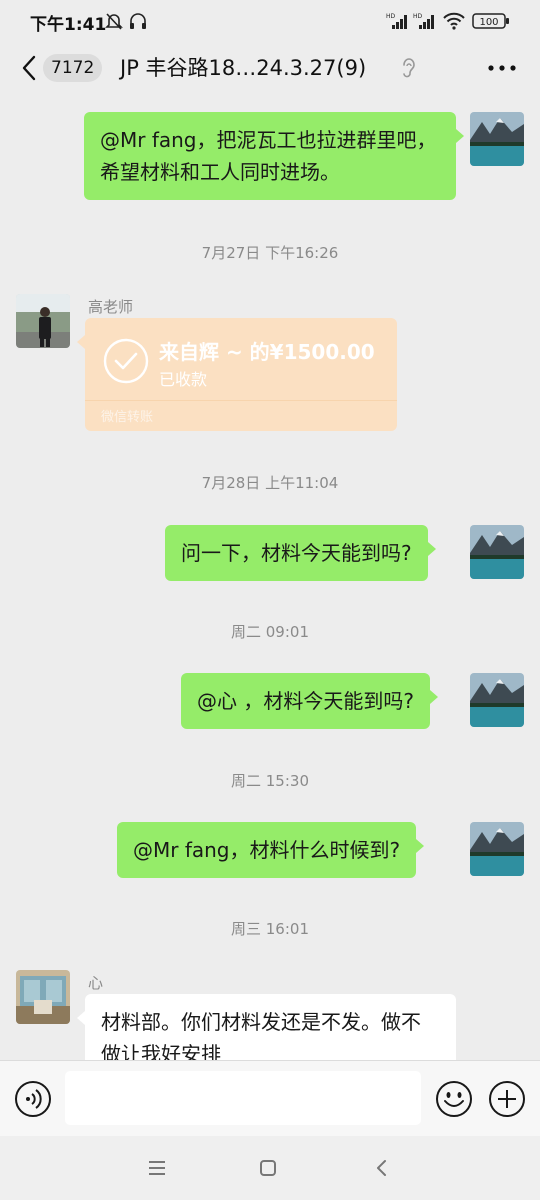 This screenshot has height=1200, width=540. Describe the element at coordinates (267, 352) in the screenshot. I see `transfer-amount: 来自辉 ~ 的¥1500.00` at that location.